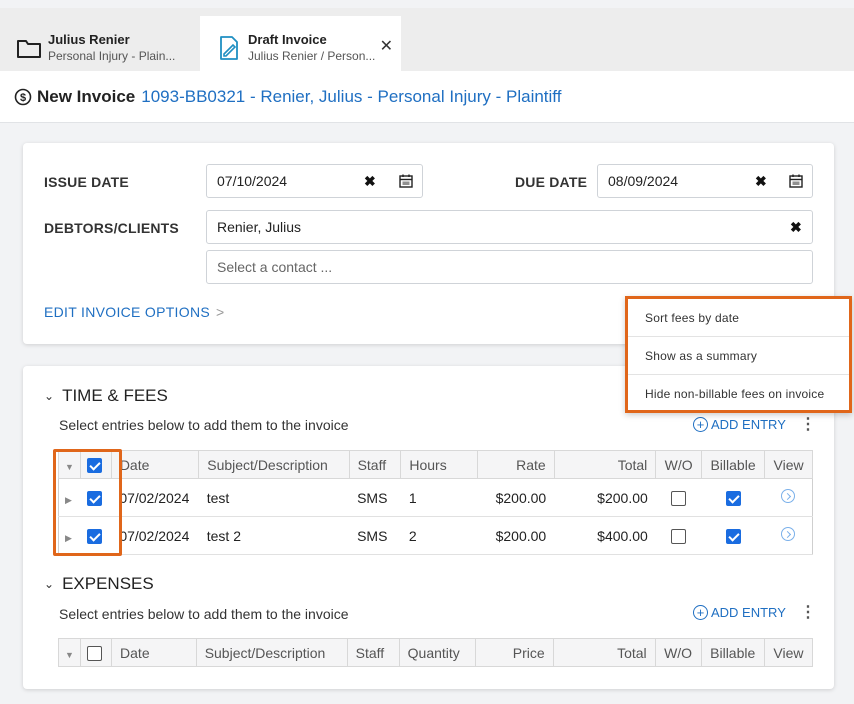  Describe the element at coordinates (808, 424) in the screenshot. I see `time-fees-more-icon: ⋮` at that location.